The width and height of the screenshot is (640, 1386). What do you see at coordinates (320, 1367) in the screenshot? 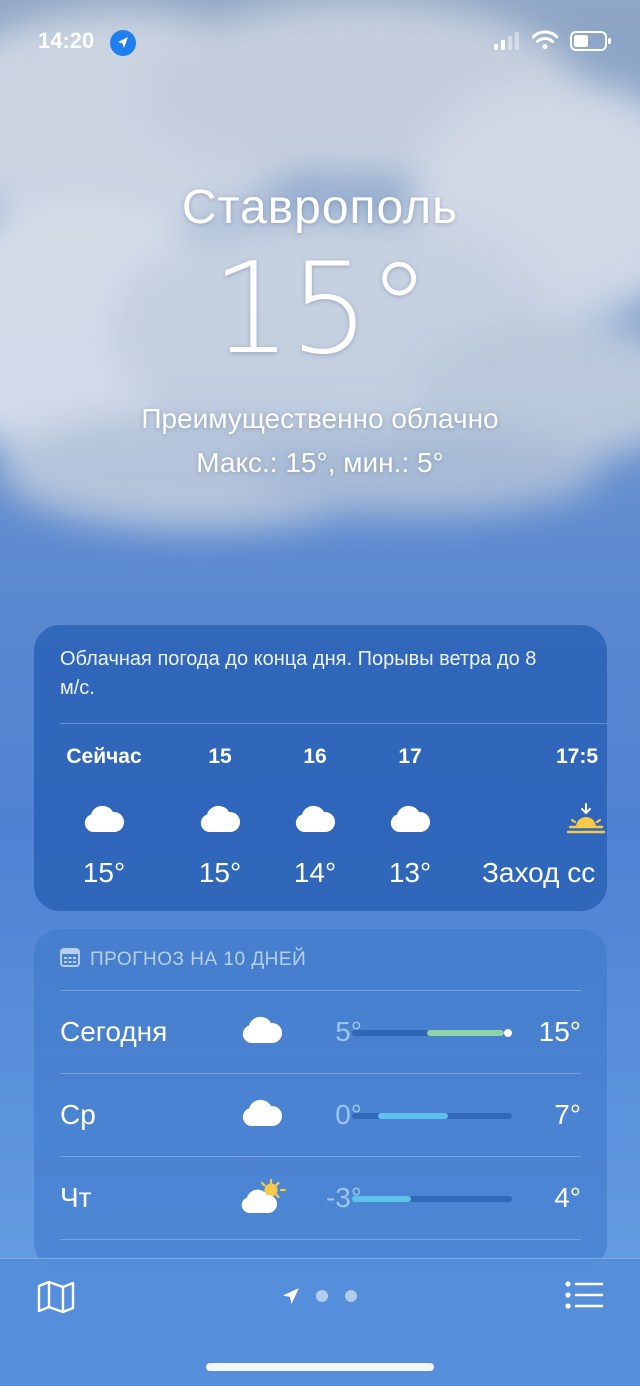
I see `home-indicator` at bounding box center [320, 1367].